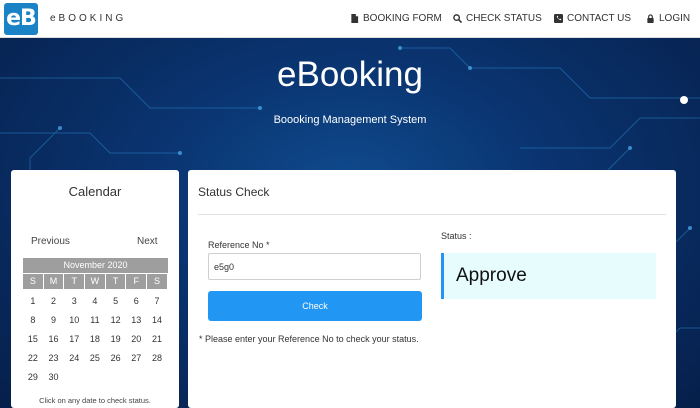 The image size is (700, 408). Describe the element at coordinates (21, 19) in the screenshot. I see `brand-logo: eB` at that location.